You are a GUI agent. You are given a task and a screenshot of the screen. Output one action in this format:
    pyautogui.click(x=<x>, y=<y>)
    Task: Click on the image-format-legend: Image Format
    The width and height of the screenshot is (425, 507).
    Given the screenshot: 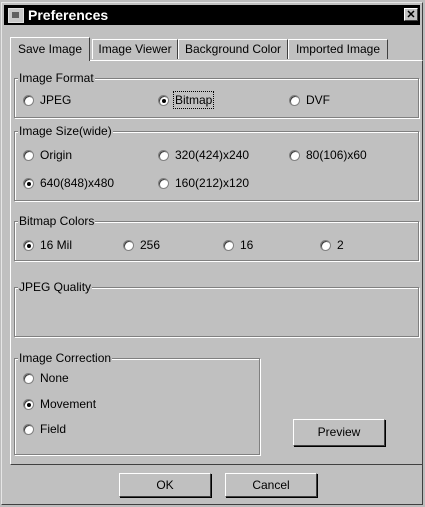 What is the action you would take?
    pyautogui.click(x=56, y=78)
    